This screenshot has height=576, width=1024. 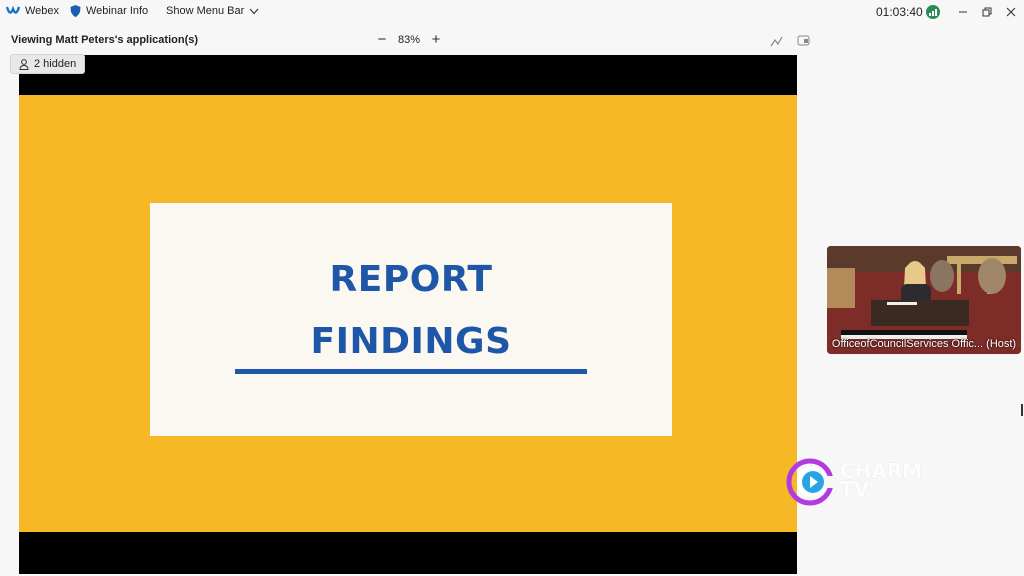 I want to click on restore-button, so click(x=987, y=12).